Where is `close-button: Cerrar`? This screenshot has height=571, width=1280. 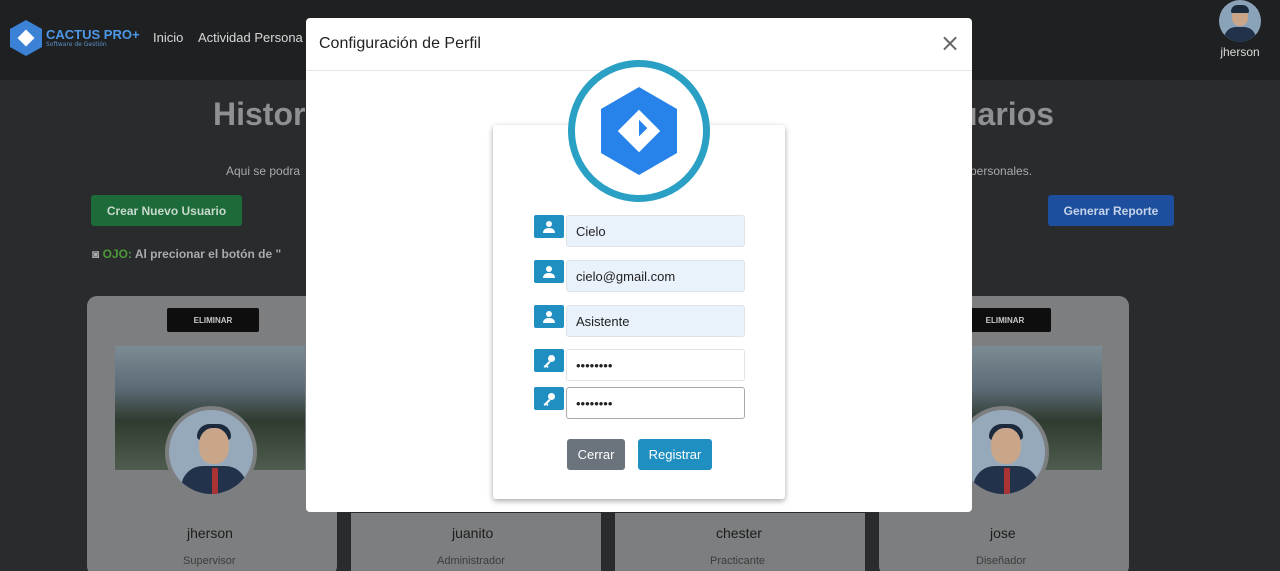 close-button: Cerrar is located at coordinates (596, 454).